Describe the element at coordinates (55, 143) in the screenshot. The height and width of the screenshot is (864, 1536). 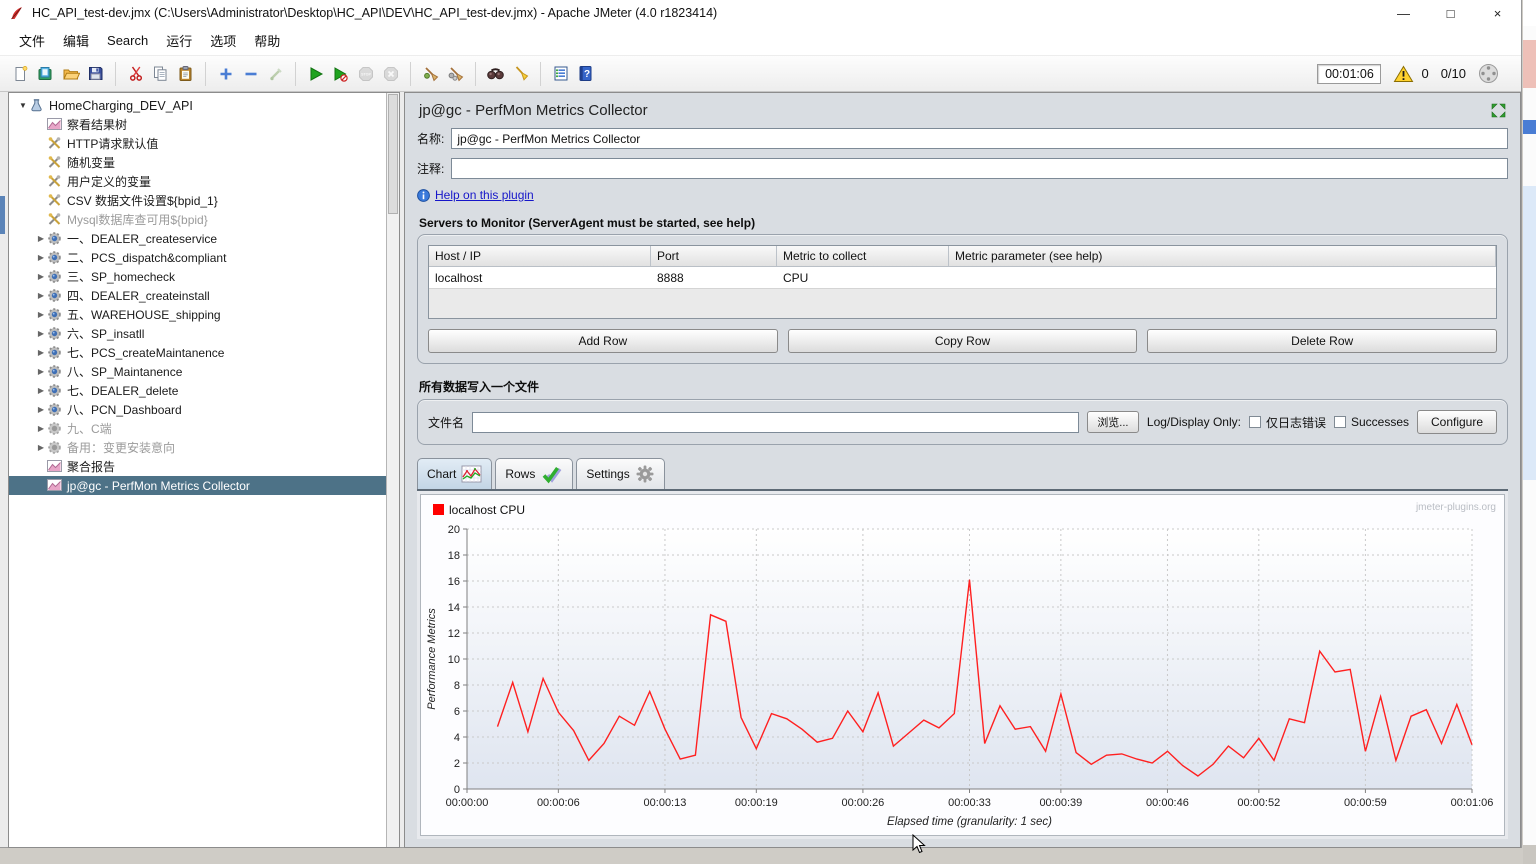
I see `wrench-icon` at that location.